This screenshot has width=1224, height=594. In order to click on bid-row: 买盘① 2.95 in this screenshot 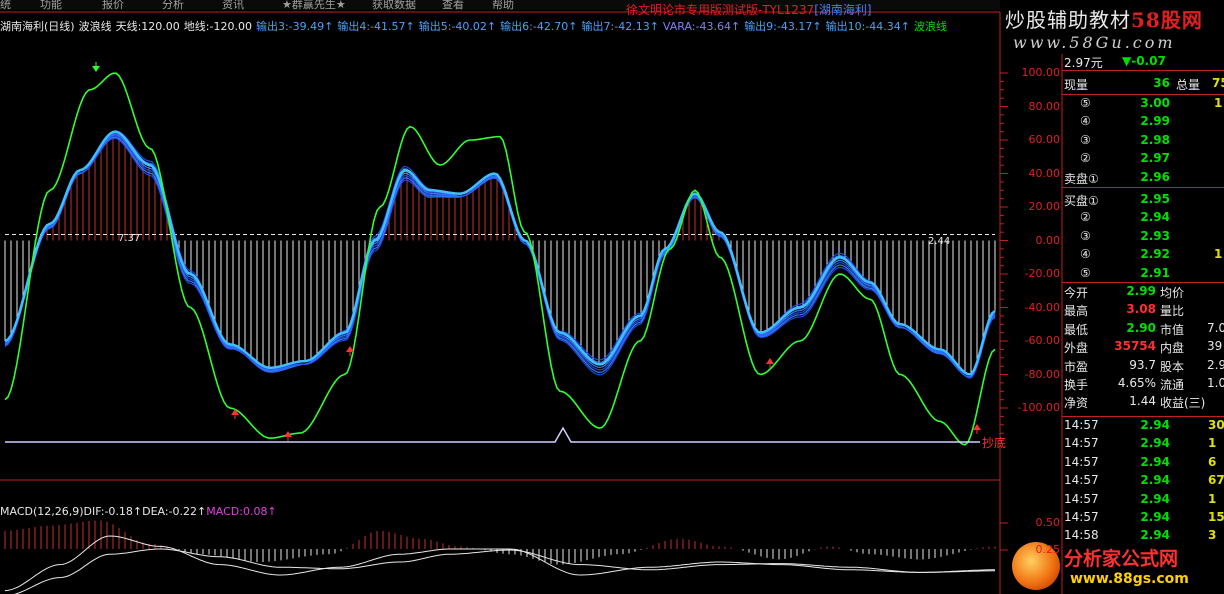, I will do `click(1143, 201)`.